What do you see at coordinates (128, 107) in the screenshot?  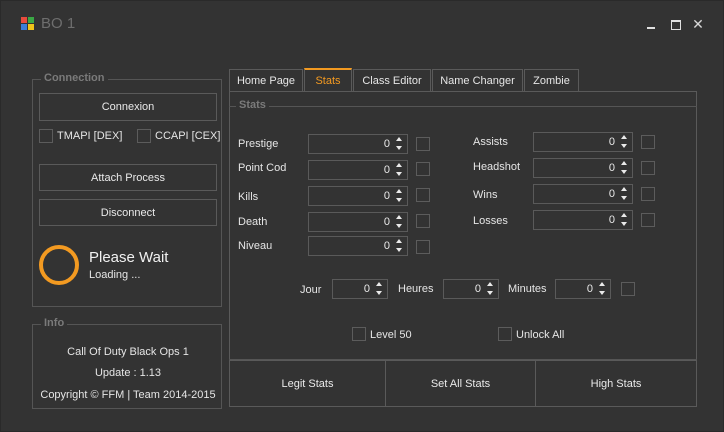 I see `connexion-button: Connexion` at bounding box center [128, 107].